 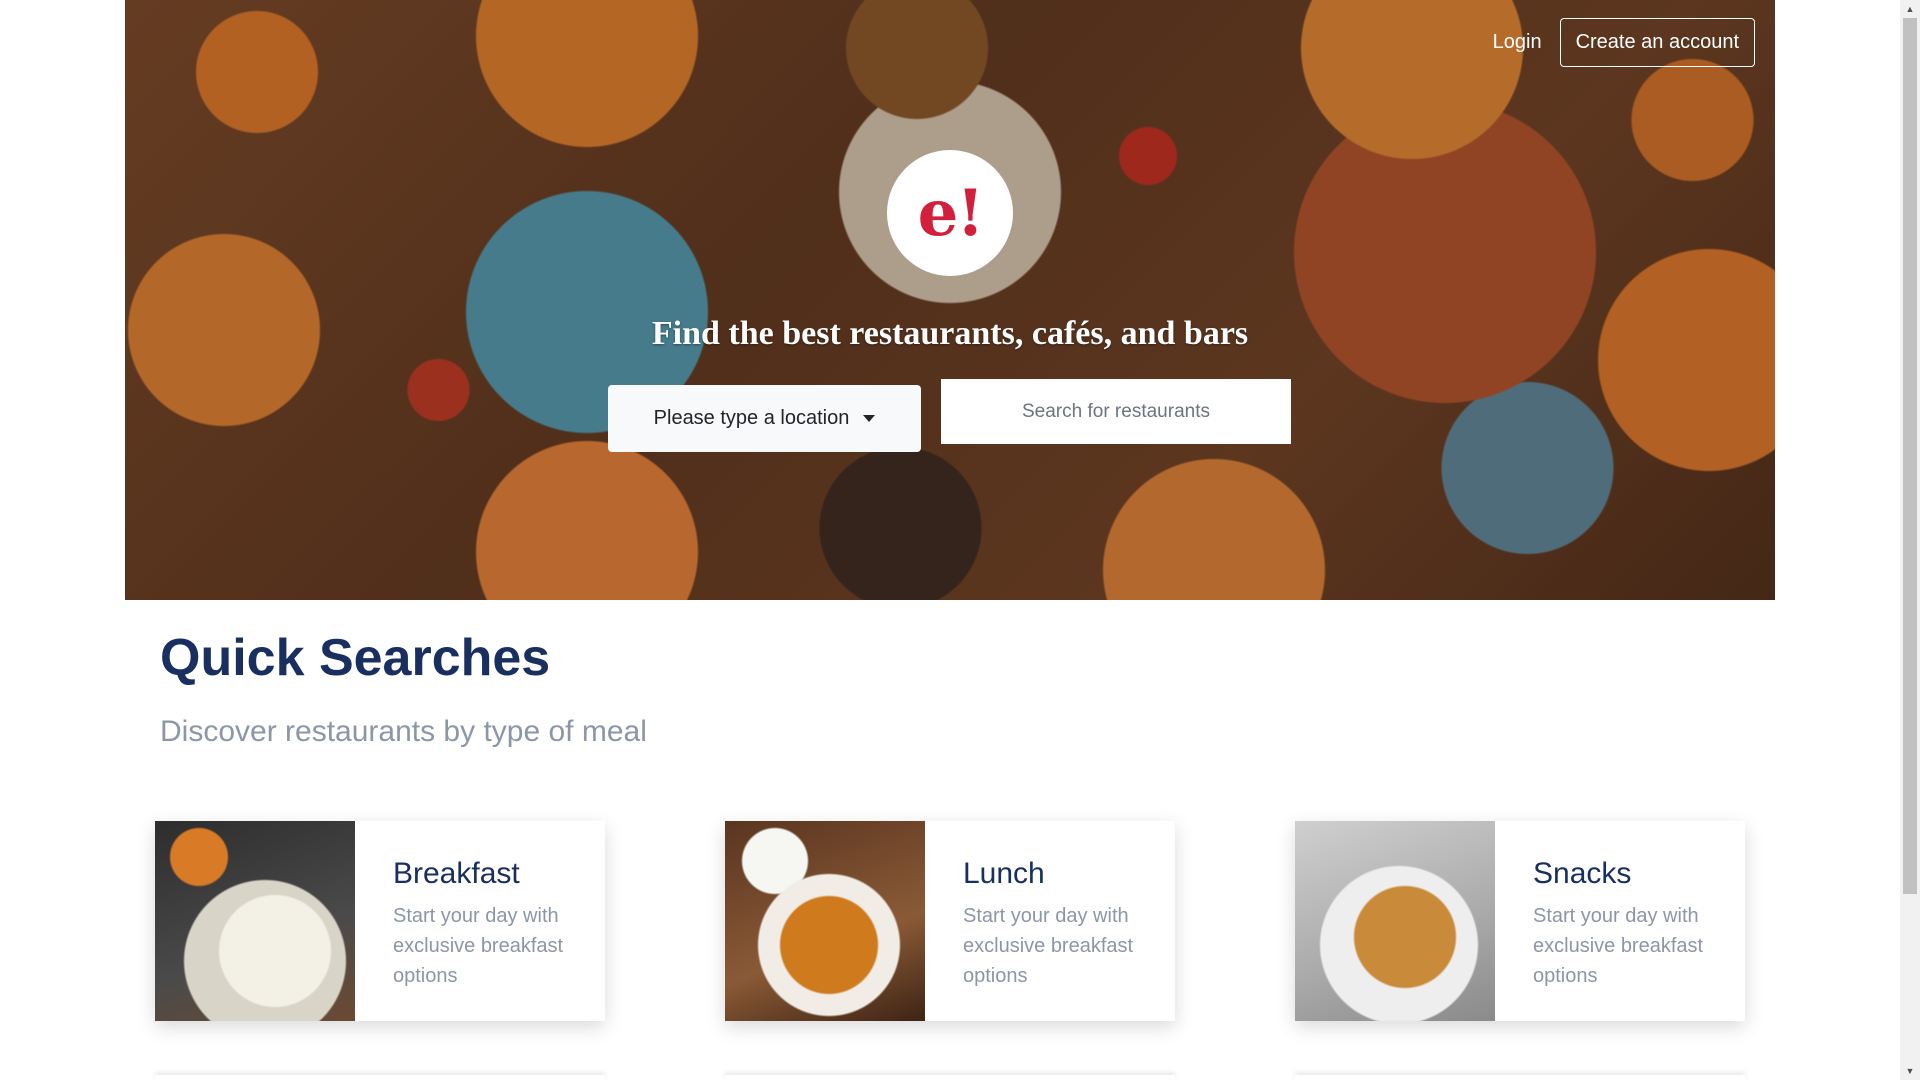 I want to click on location-dropdown-label: Please type a location, so click(x=751, y=418).